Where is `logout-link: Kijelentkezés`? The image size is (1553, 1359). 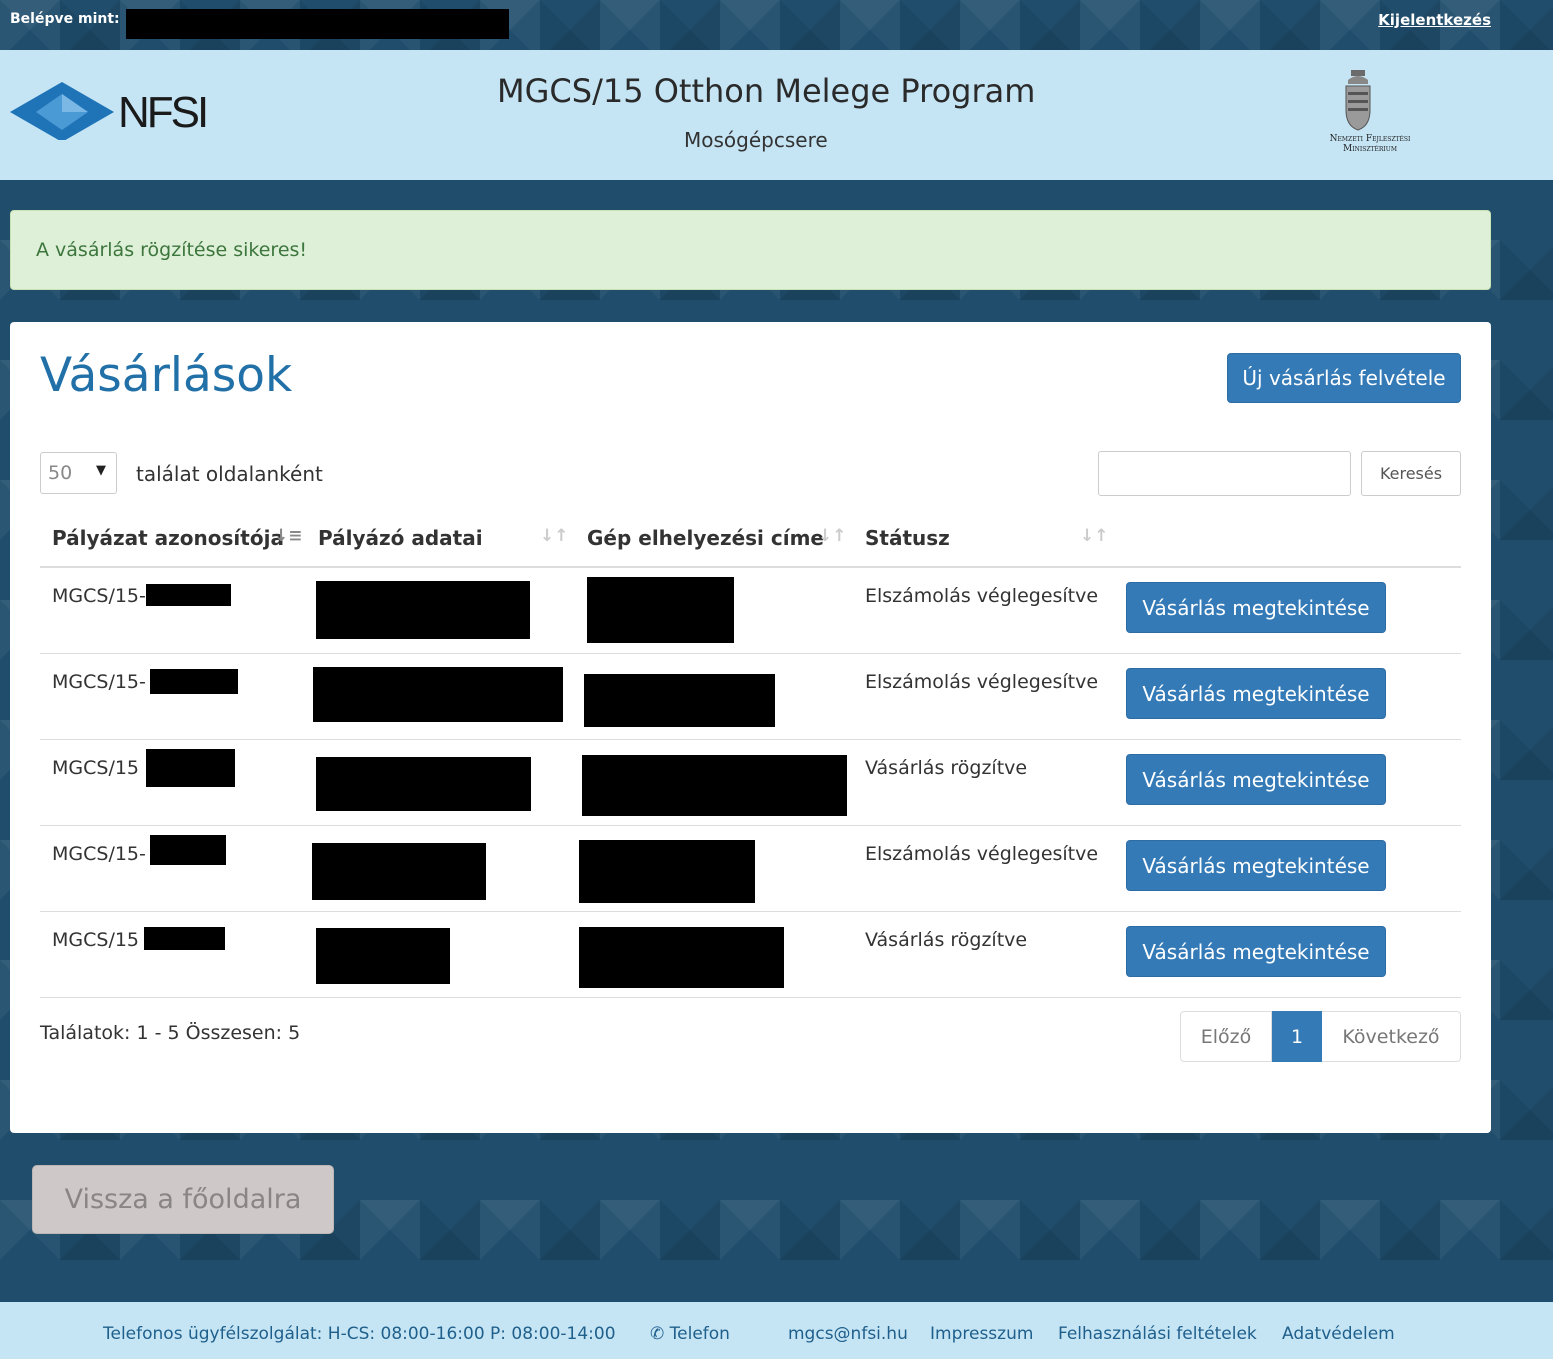
logout-link: Kijelentkezés is located at coordinates (1434, 20).